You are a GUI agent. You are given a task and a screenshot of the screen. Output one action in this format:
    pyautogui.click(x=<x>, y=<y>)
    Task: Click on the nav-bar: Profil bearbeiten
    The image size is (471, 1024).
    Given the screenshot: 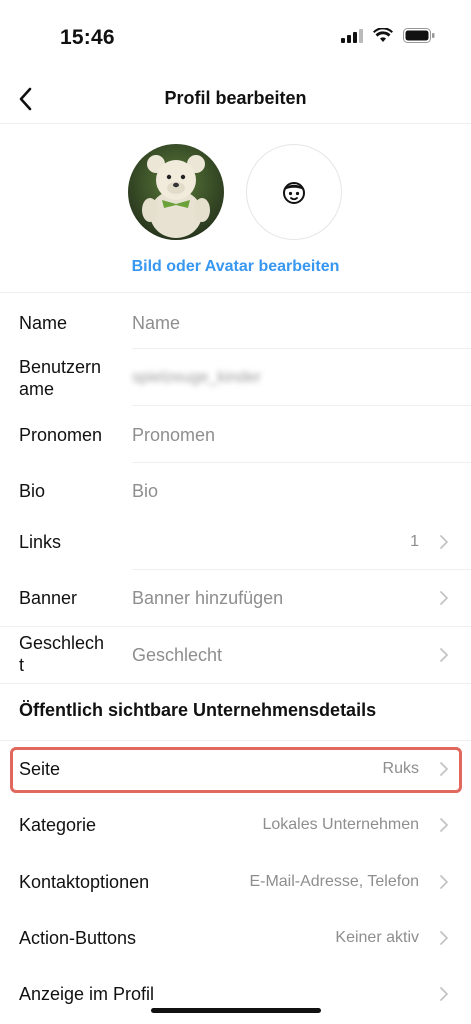 What is the action you would take?
    pyautogui.click(x=235, y=101)
    